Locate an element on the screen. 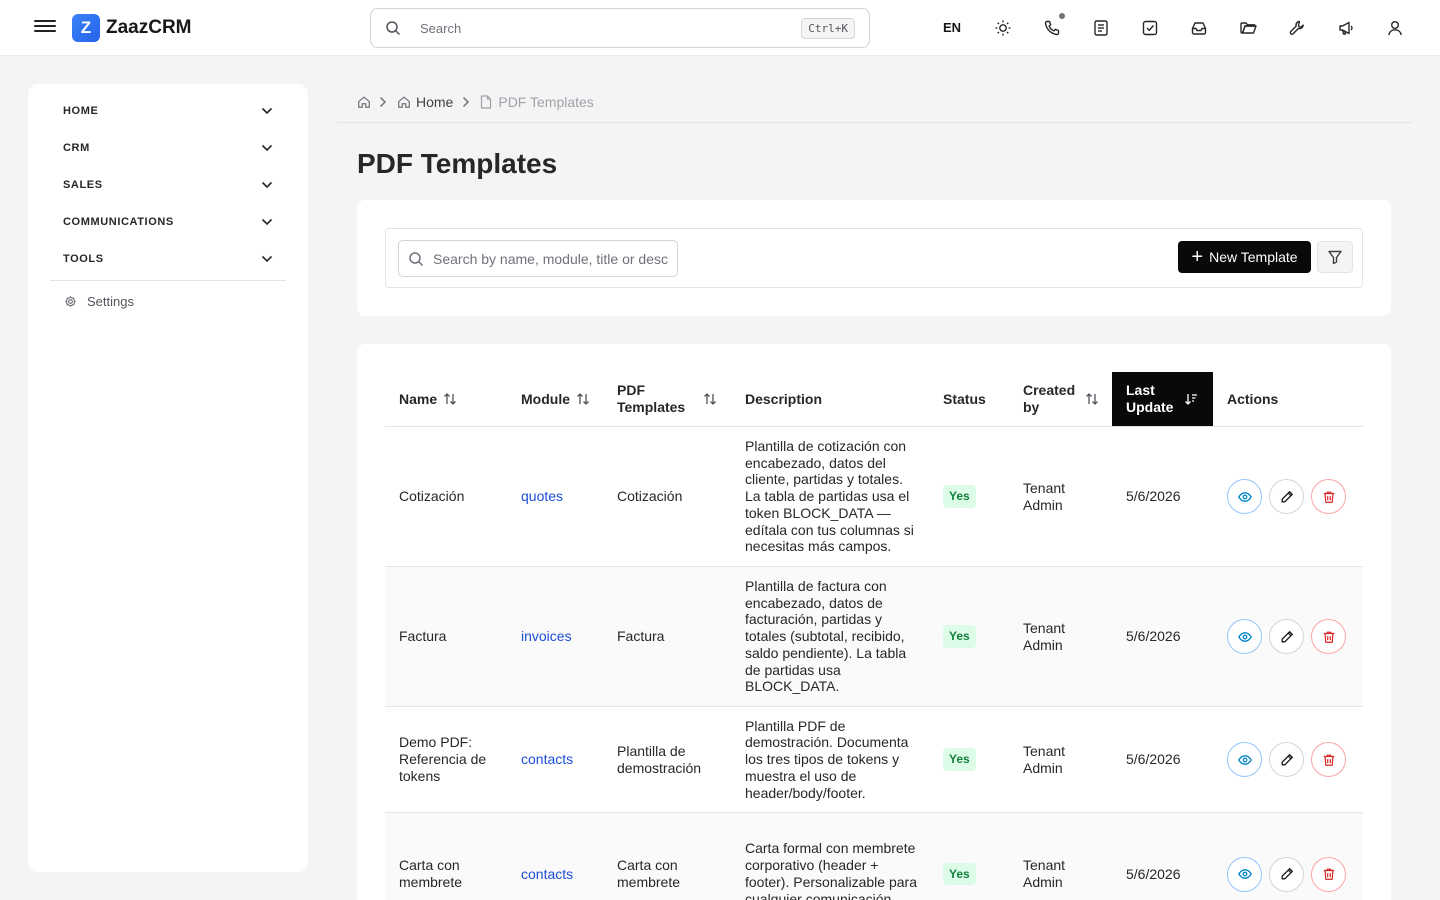  column-header-created-by: Created by is located at coordinates (1060, 399).